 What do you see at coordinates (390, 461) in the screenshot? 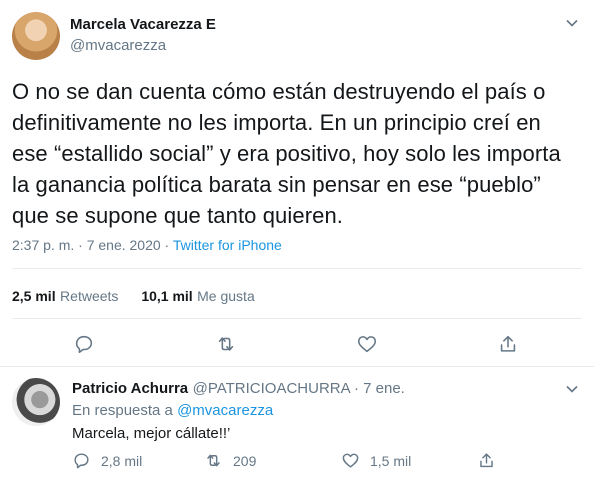
I see `reply-likes-count: 1,5 mil` at bounding box center [390, 461].